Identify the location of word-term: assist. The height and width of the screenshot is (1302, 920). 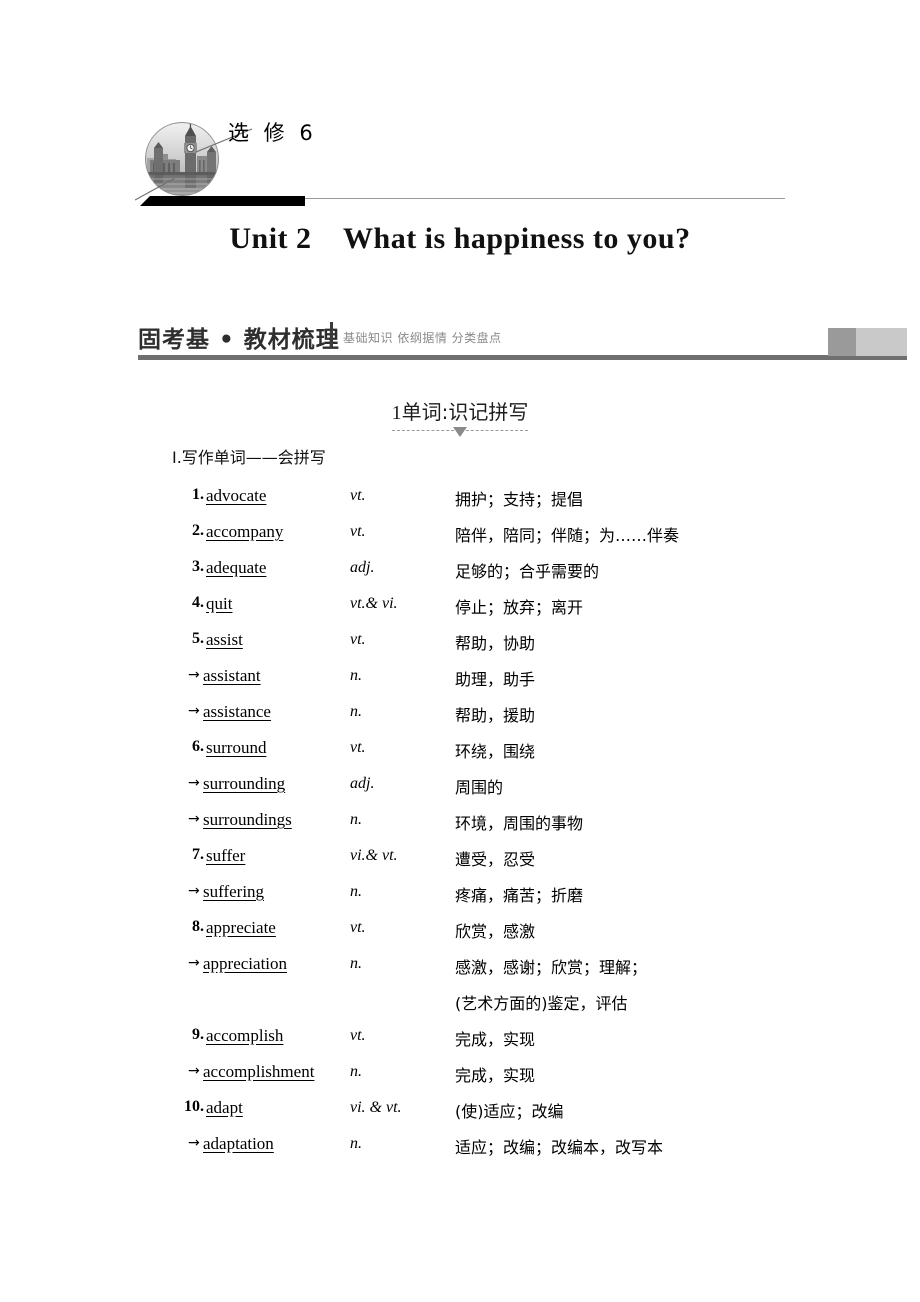
(224, 639).